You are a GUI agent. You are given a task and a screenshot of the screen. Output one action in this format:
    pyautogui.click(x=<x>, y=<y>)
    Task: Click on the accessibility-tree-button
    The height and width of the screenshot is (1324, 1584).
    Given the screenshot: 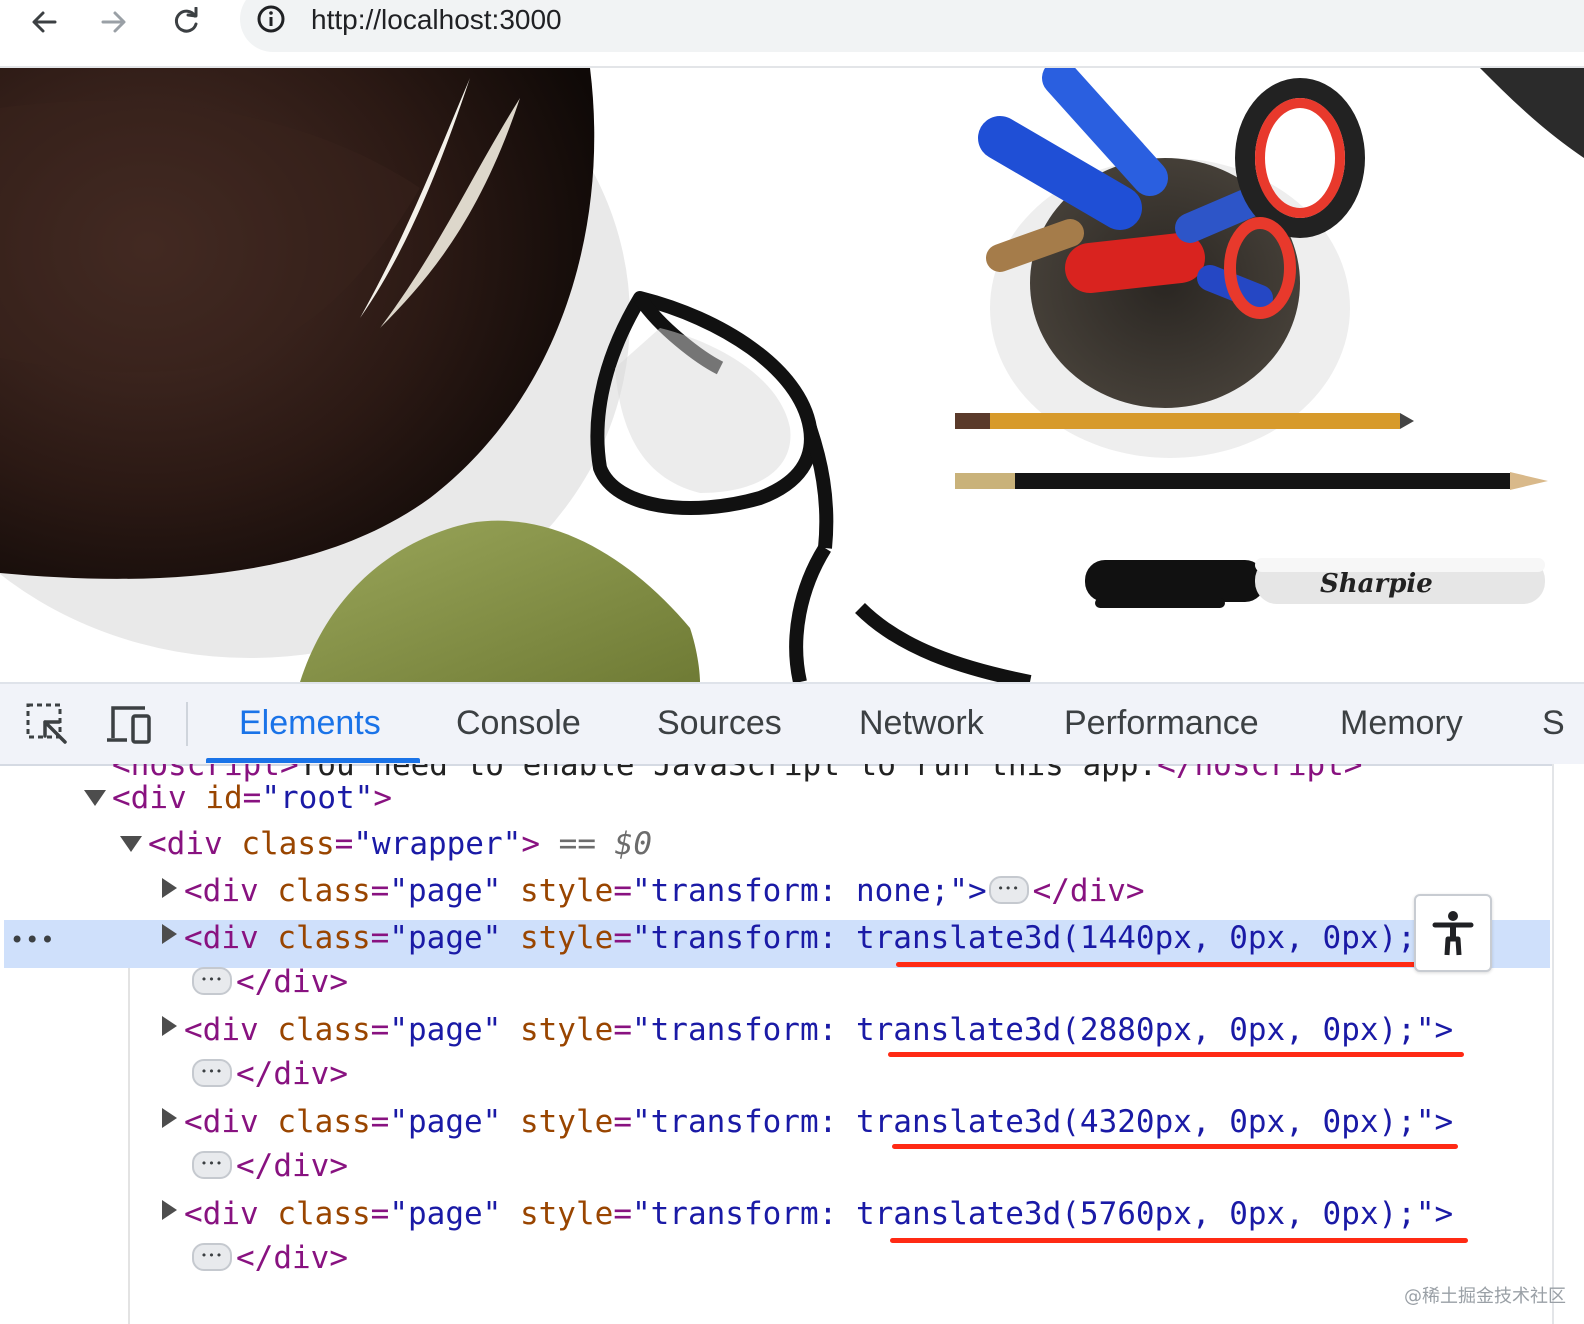 What is the action you would take?
    pyautogui.click(x=1453, y=933)
    